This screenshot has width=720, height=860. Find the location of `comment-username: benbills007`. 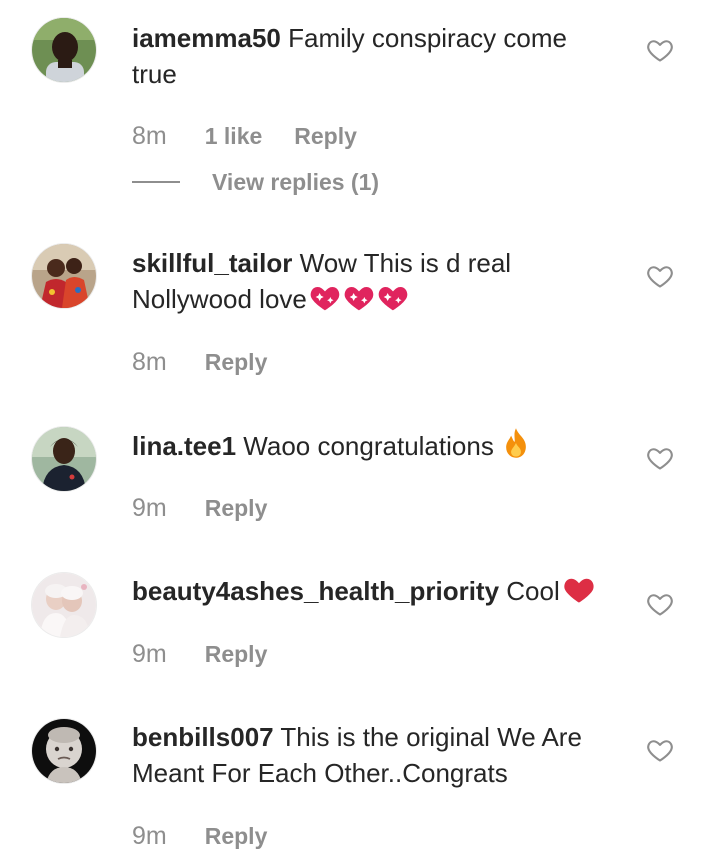

comment-username: benbills007 is located at coordinates (203, 737).